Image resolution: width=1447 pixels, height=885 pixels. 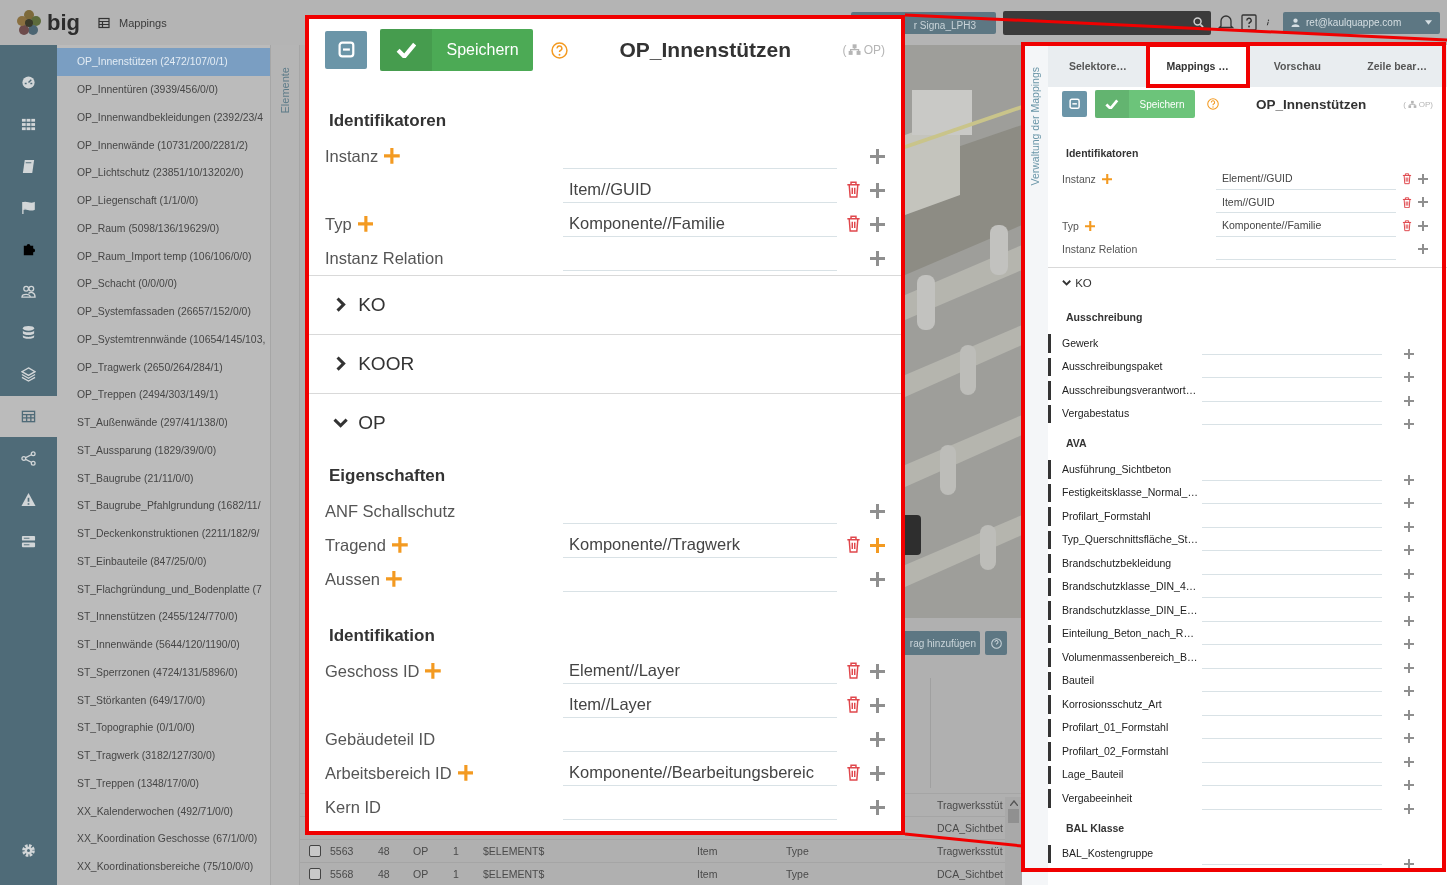 I want to click on list-item: OP_Raum (5098/136/19629/0), so click(x=163, y=228).